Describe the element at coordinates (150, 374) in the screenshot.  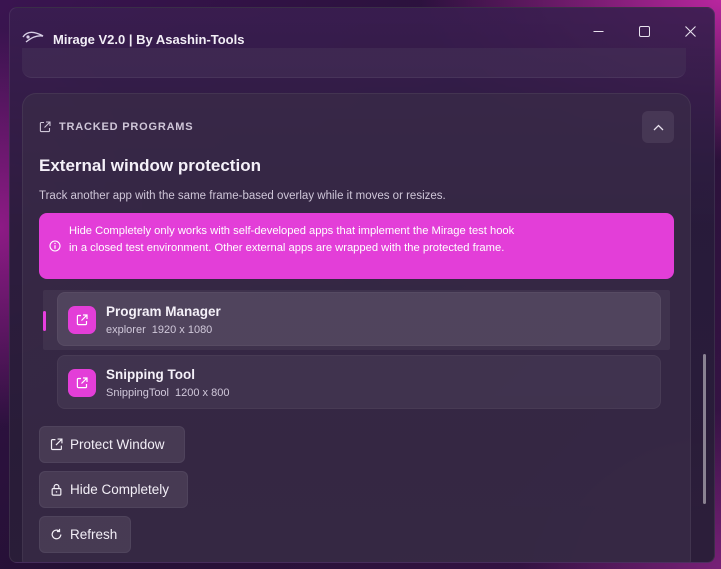
I see `program-name: Snipping Tool` at that location.